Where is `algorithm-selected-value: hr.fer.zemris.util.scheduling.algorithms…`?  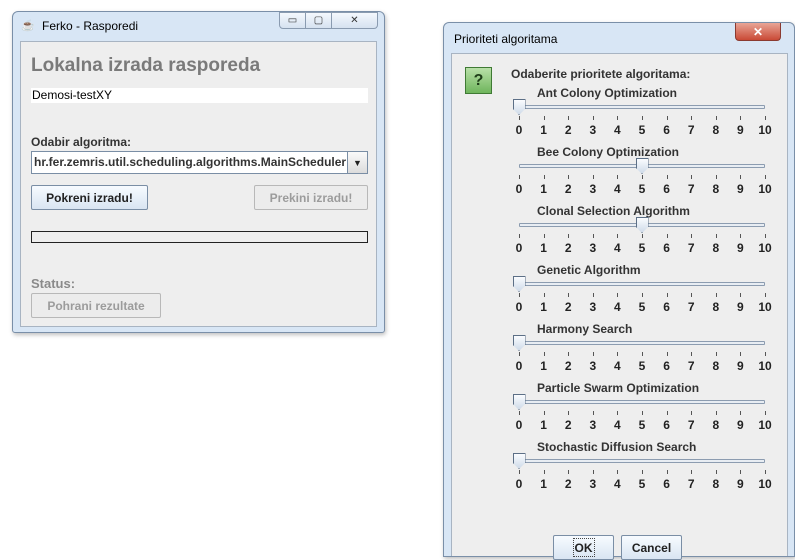
algorithm-selected-value: hr.fer.zemris.util.scheduling.algorithms… is located at coordinates (190, 162).